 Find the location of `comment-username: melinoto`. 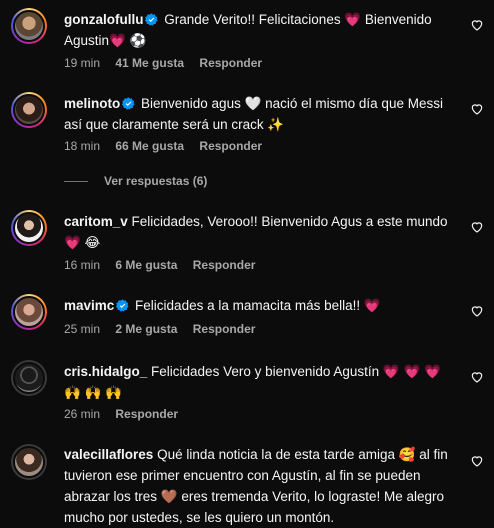

comment-username: melinoto is located at coordinates (92, 103).